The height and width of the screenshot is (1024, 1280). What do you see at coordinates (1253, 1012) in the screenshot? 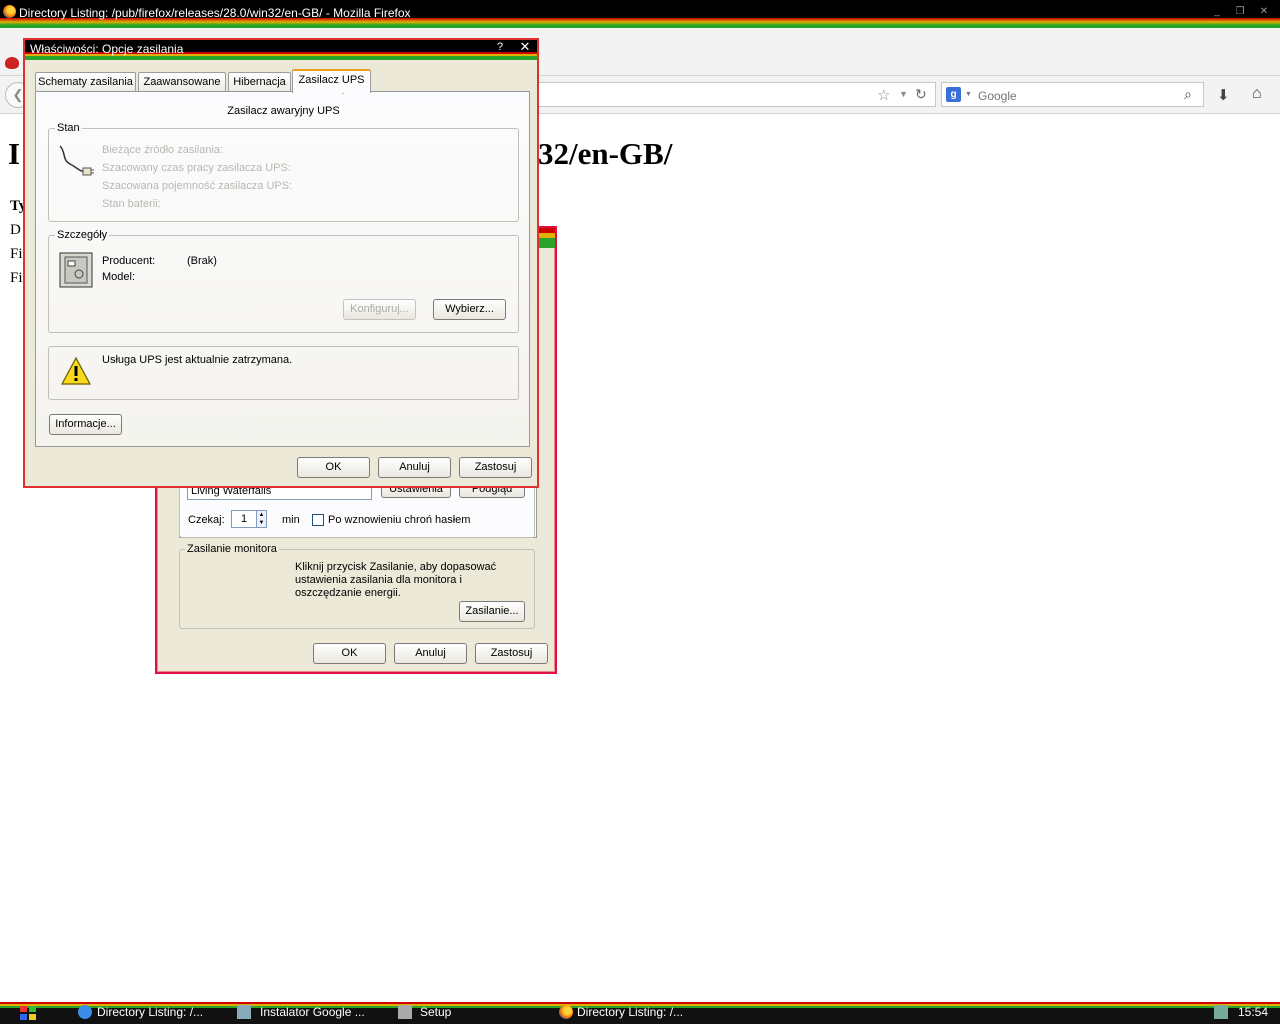
I see `clock: 15:54` at bounding box center [1253, 1012].